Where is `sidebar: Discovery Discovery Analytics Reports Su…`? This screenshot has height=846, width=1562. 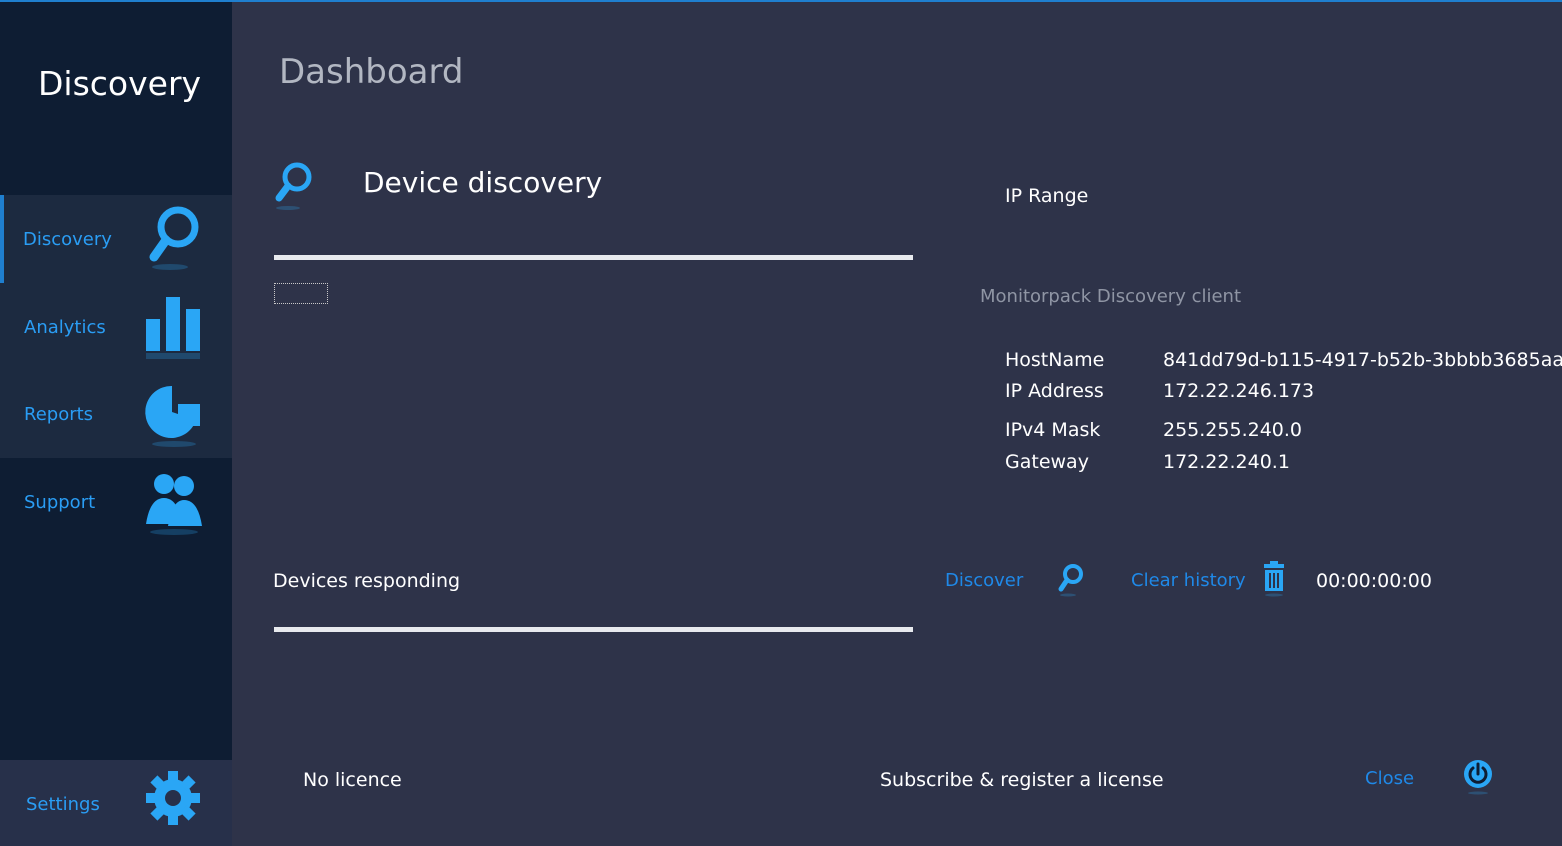 sidebar: Discovery Discovery Analytics Reports Su… is located at coordinates (116, 424).